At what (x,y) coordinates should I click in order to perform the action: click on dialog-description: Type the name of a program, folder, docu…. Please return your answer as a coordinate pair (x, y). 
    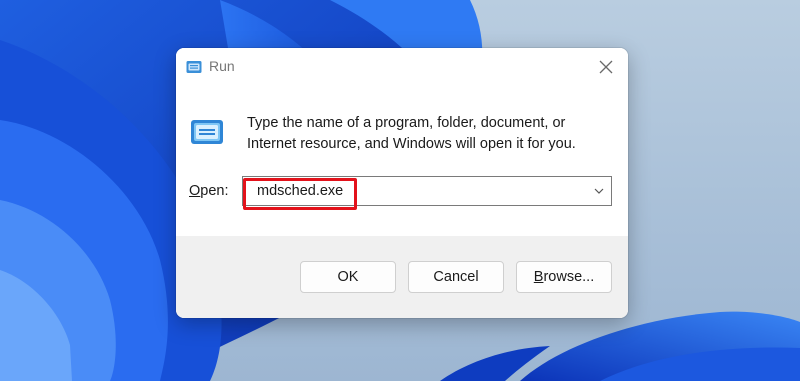
    Looking at the image, I should click on (432, 134).